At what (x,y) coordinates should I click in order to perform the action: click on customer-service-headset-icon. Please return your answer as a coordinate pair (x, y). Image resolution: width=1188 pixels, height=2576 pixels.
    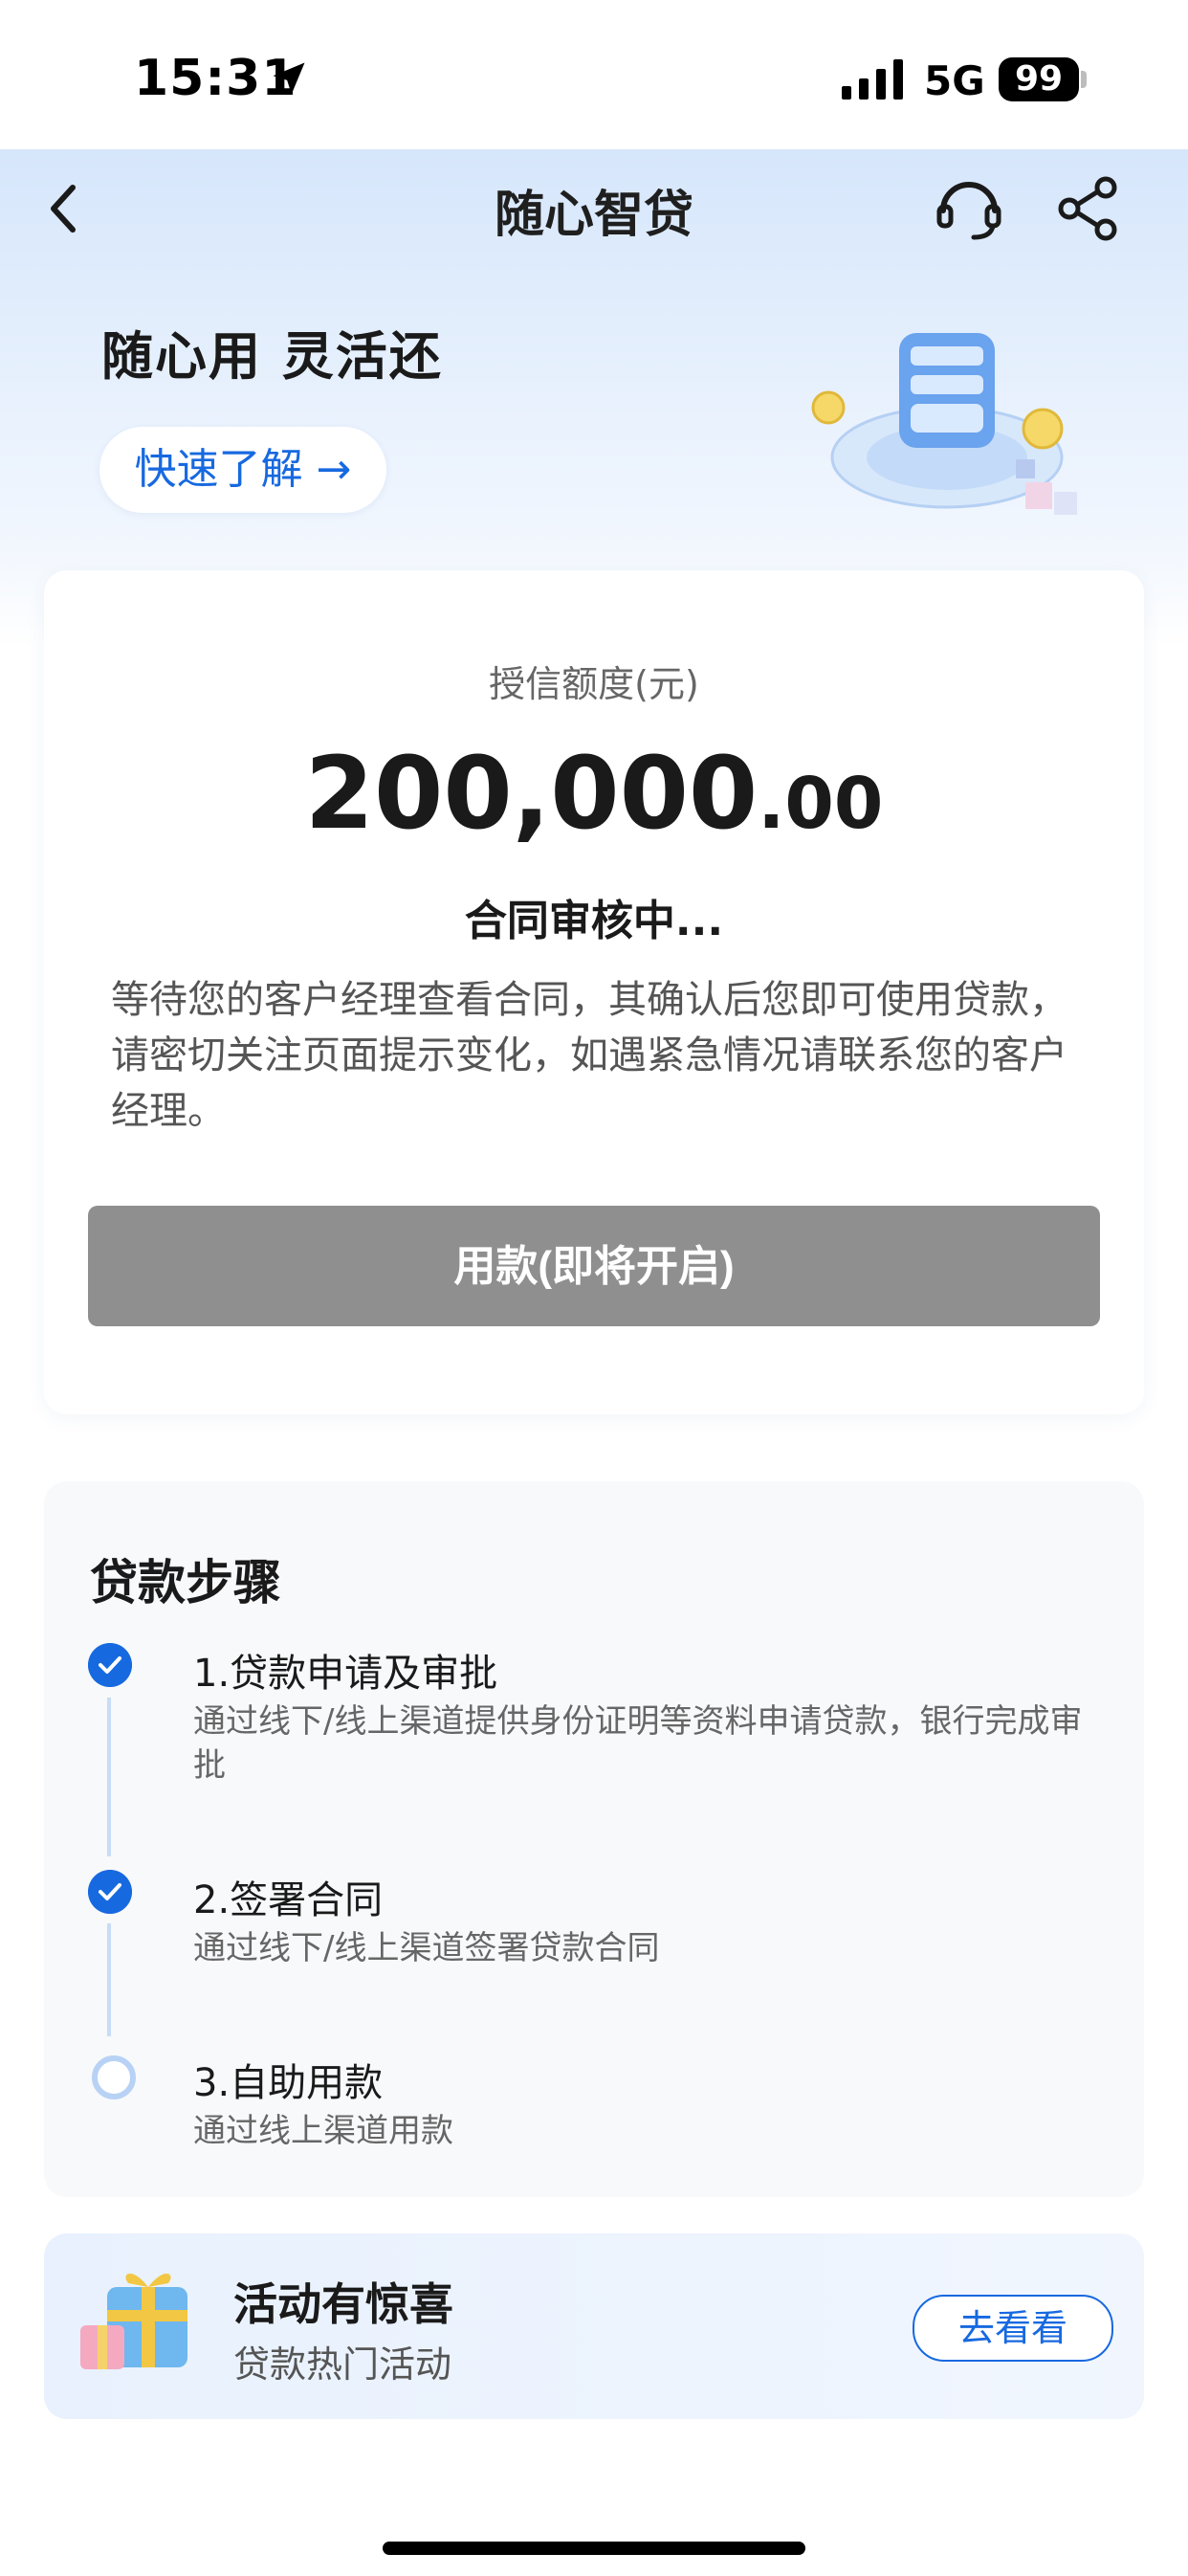
    Looking at the image, I should click on (969, 207).